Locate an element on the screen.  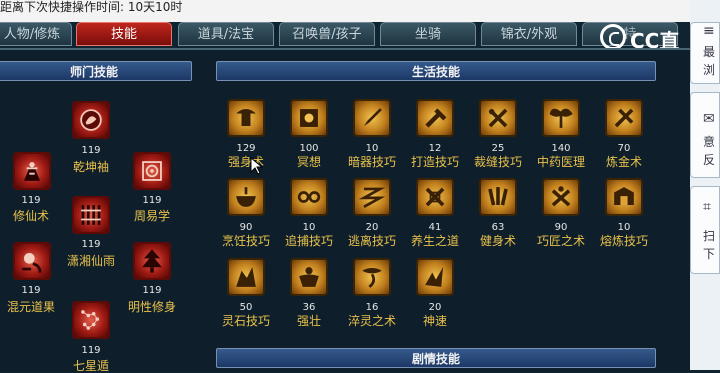
skill-level: 129 is located at coordinates (246, 148).